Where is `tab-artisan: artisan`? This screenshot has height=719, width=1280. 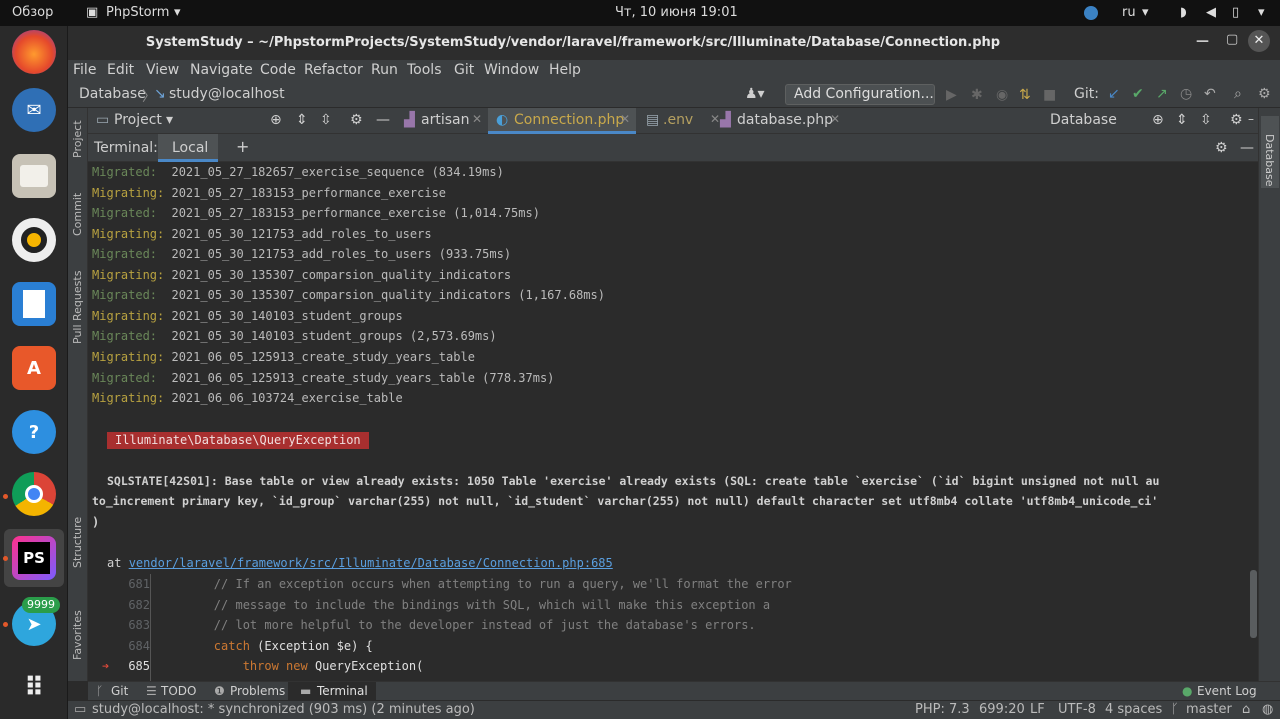
tab-artisan: artisan is located at coordinates (445, 120).